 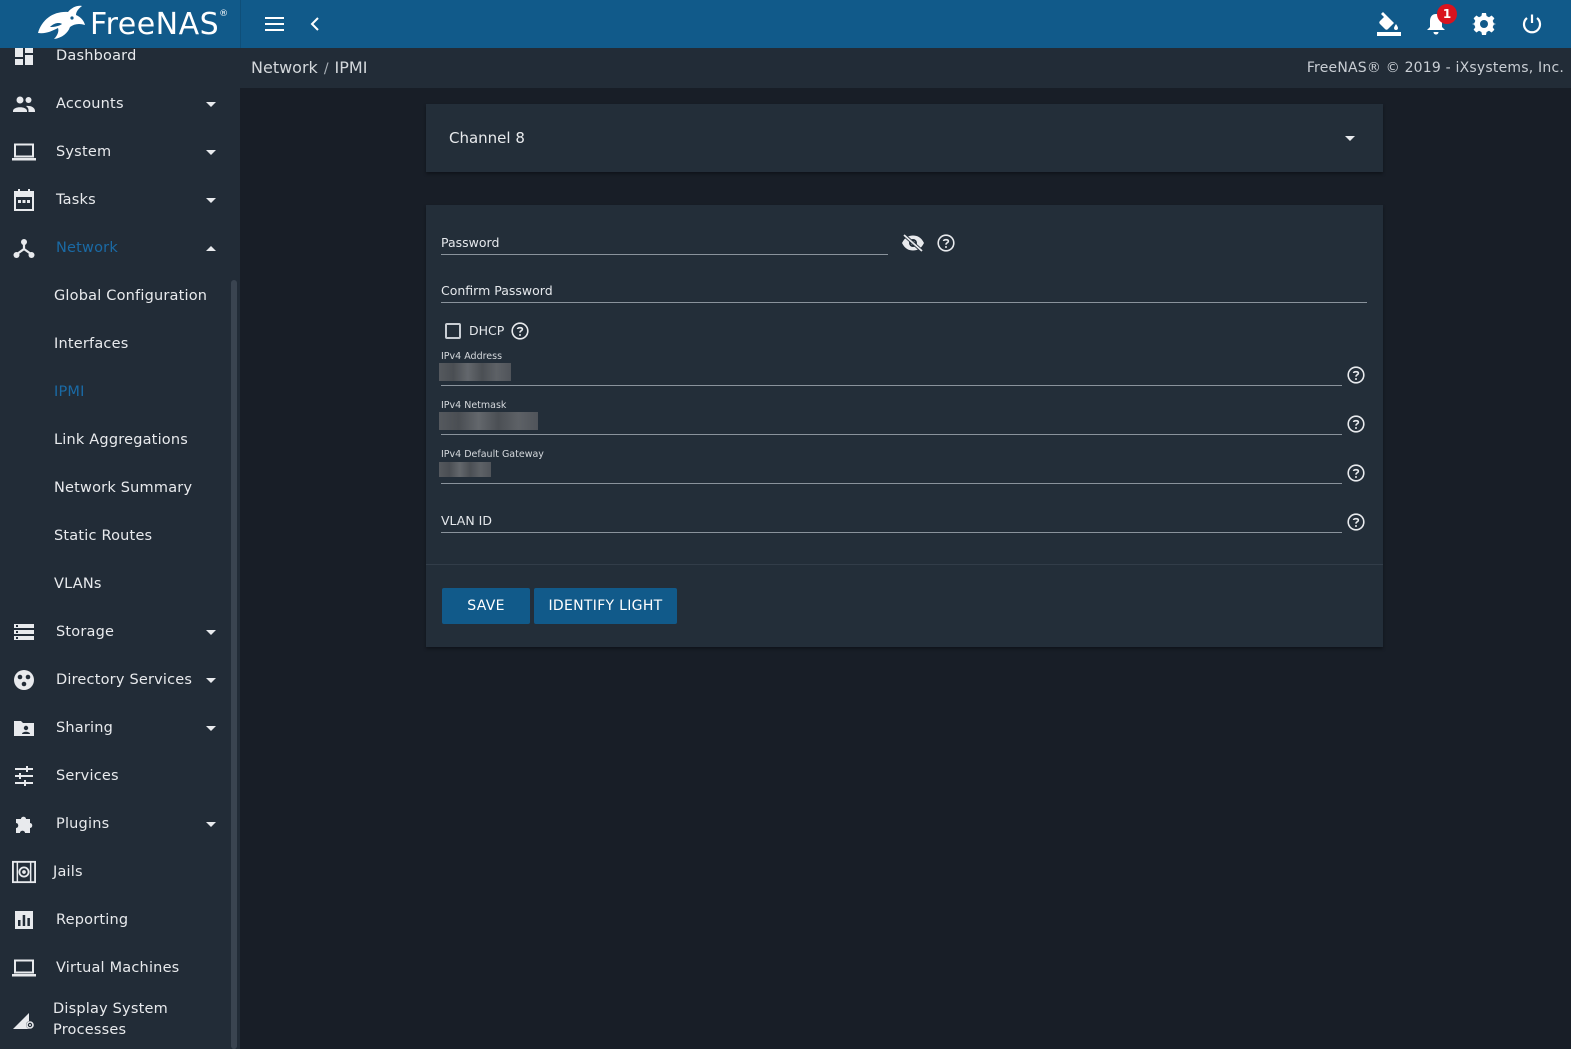 What do you see at coordinates (275, 24) in the screenshot?
I see `menu-toggle-button` at bounding box center [275, 24].